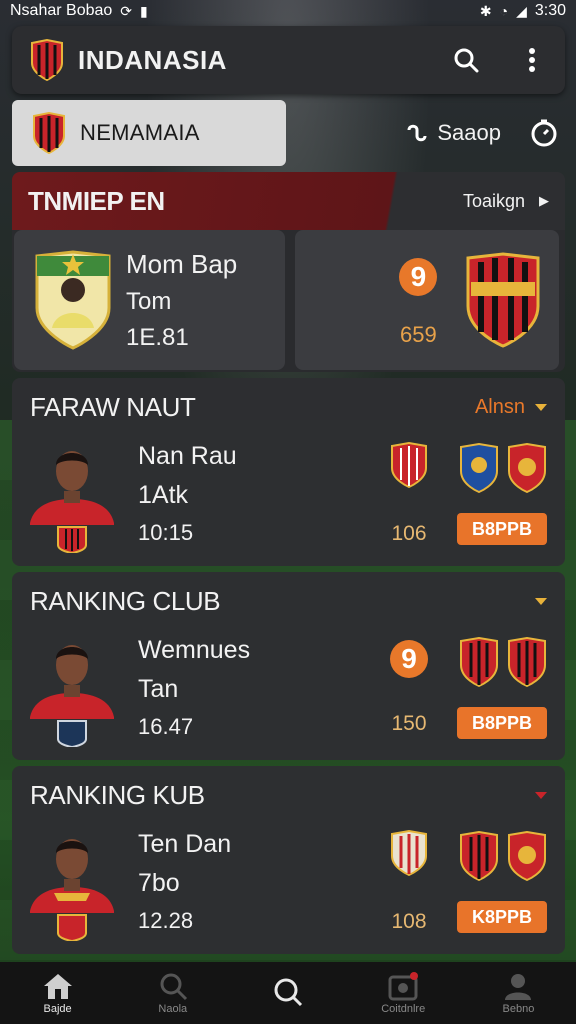  What do you see at coordinates (518, 987) in the screenshot?
I see `profile-icon` at bounding box center [518, 987].